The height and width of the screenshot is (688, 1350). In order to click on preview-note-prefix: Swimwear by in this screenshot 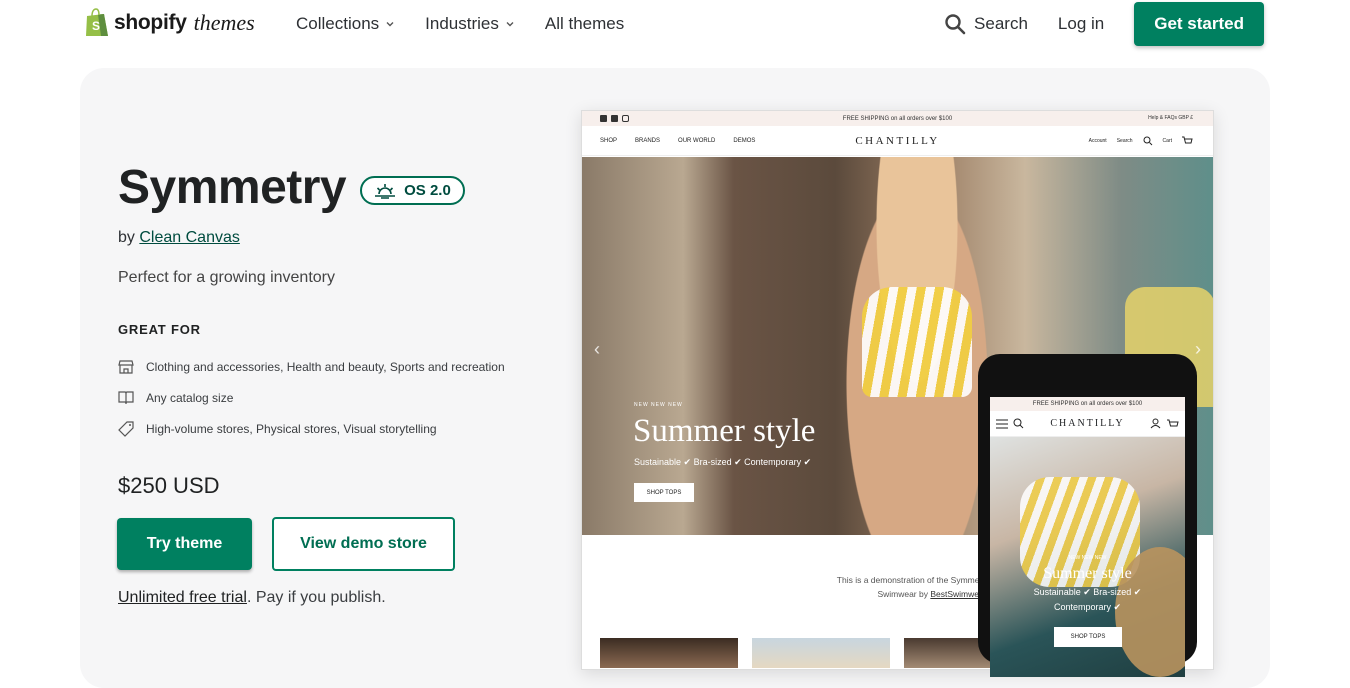, I will do `click(904, 594)`.